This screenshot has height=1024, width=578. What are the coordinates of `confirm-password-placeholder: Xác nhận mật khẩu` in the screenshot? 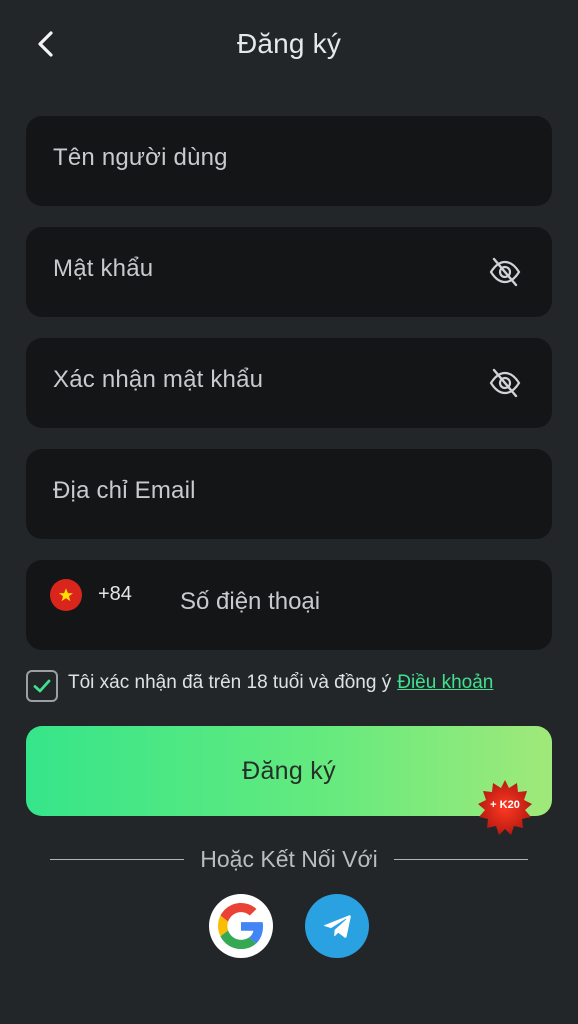 It's located at (158, 379).